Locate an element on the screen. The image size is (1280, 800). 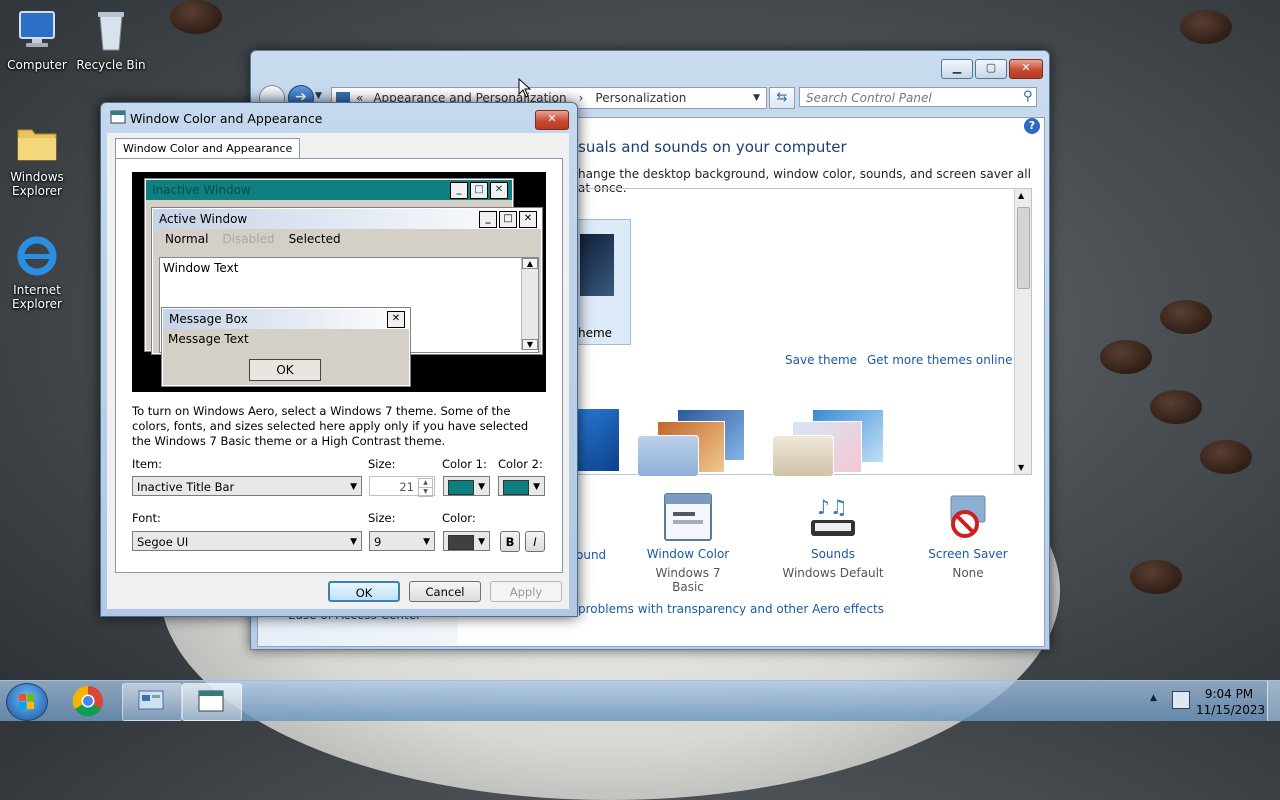
get-more-themes-link: Get more themes online is located at coordinates (940, 360).